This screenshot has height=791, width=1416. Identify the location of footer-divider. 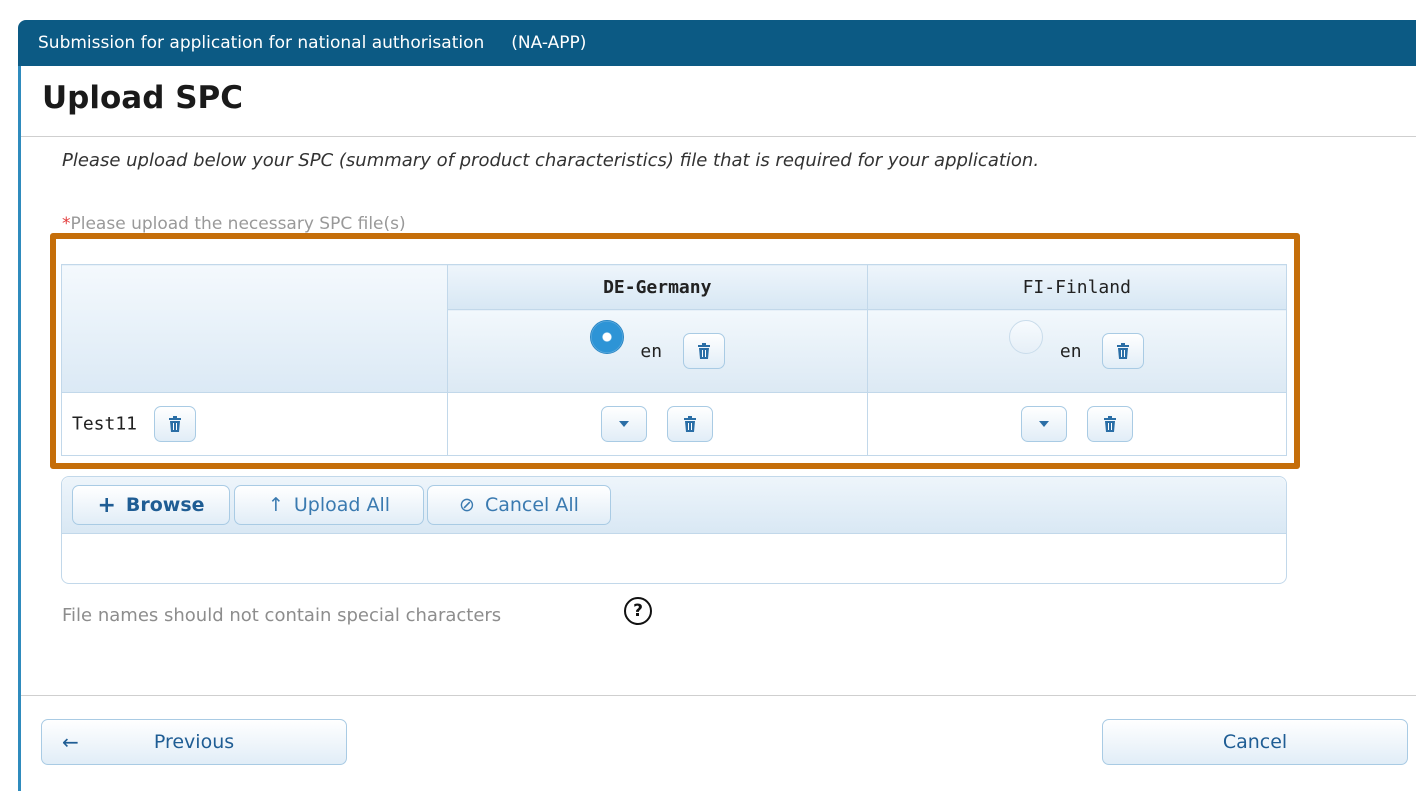
(718, 695).